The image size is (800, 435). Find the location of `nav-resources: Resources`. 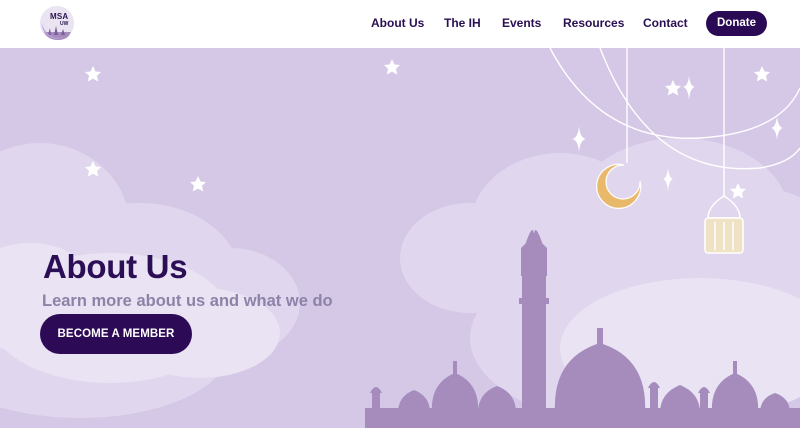

nav-resources: Resources is located at coordinates (593, 23).